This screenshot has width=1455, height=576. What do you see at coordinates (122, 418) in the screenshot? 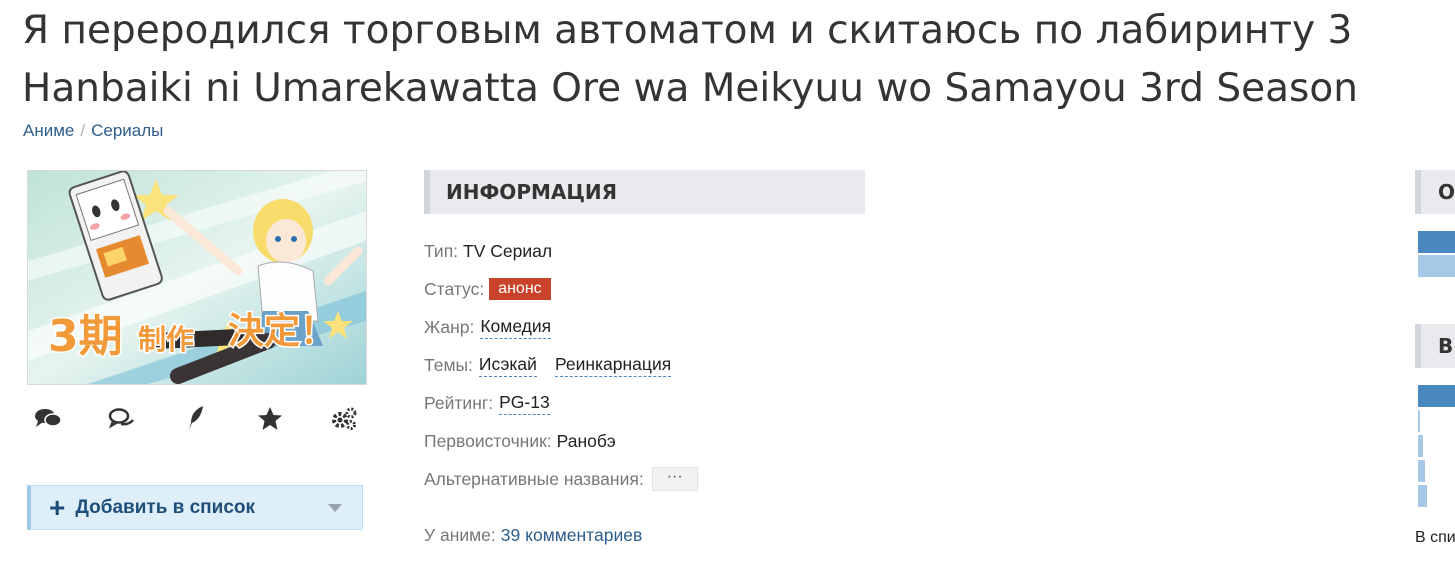
I see `chat-bubbles-icon` at bounding box center [122, 418].